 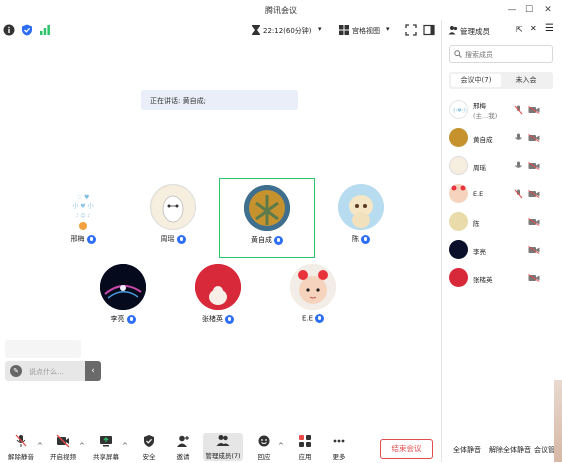 What do you see at coordinates (483, 140) in the screenshot?
I see `member-name: 黄自成` at bounding box center [483, 140].